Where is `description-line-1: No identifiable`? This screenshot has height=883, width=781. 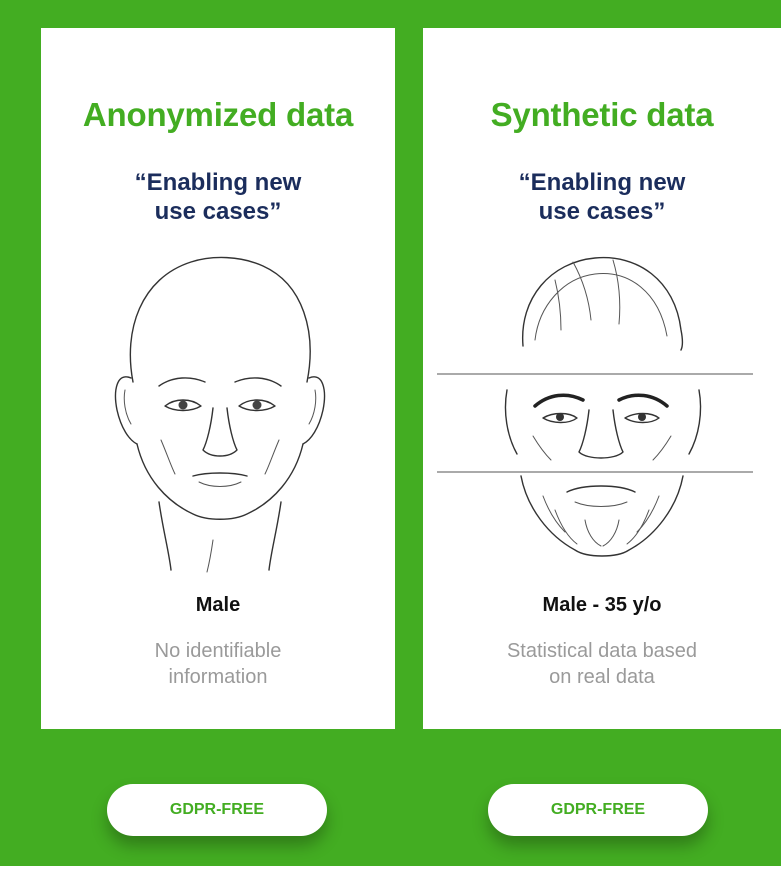 description-line-1: No identifiable is located at coordinates (218, 651).